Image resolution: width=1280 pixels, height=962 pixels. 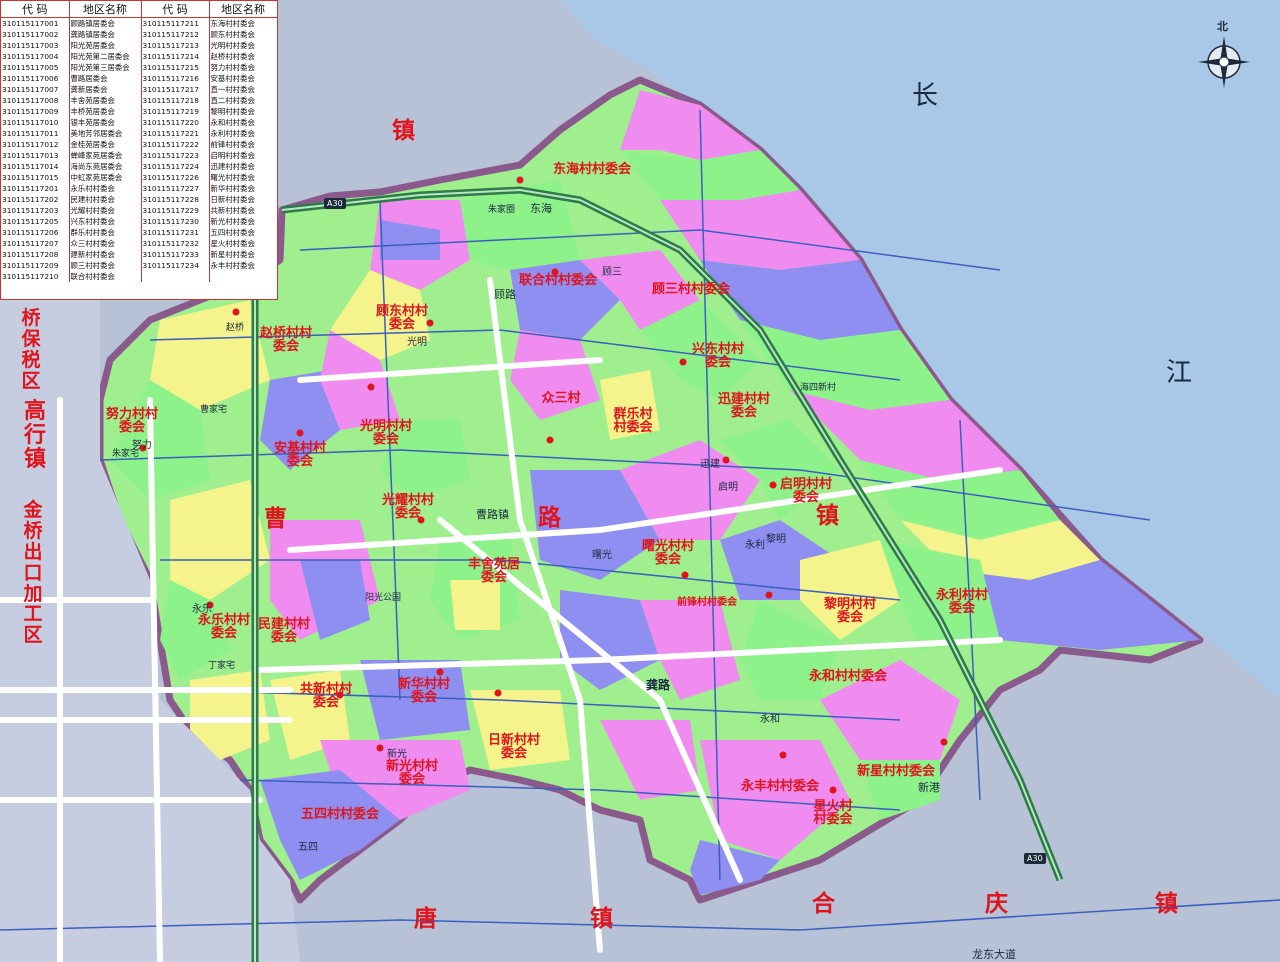 I want to click on legend-name-cell: 光耀村村委会, so click(x=105, y=210).